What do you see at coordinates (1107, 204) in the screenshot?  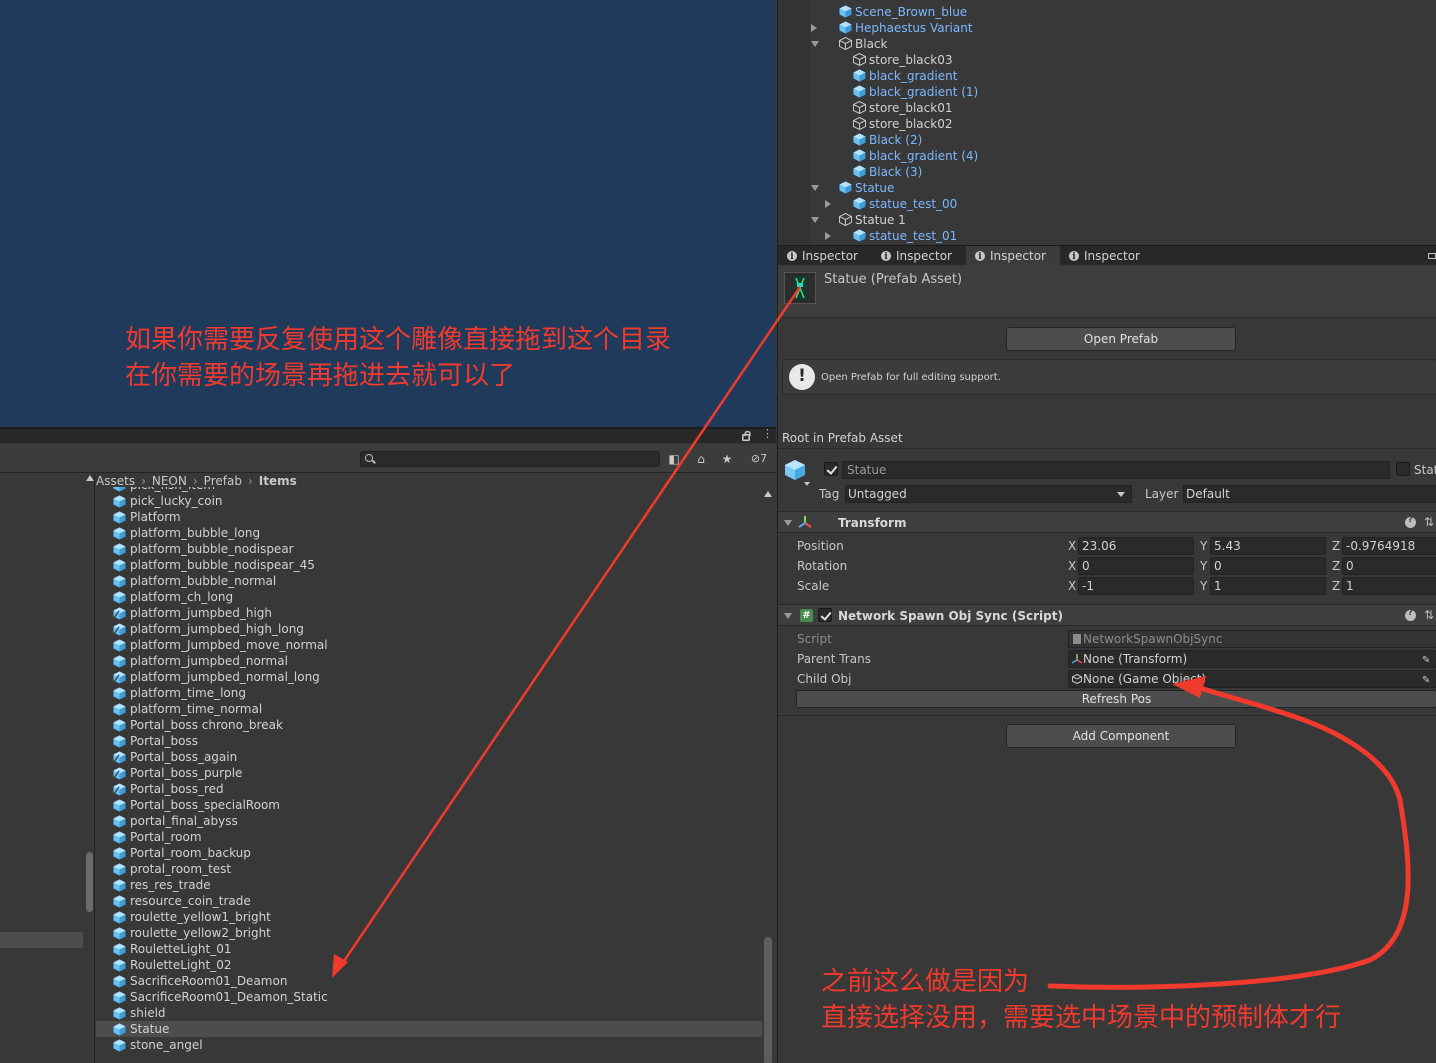 I see `hierarchy-item: statue_test_00` at bounding box center [1107, 204].